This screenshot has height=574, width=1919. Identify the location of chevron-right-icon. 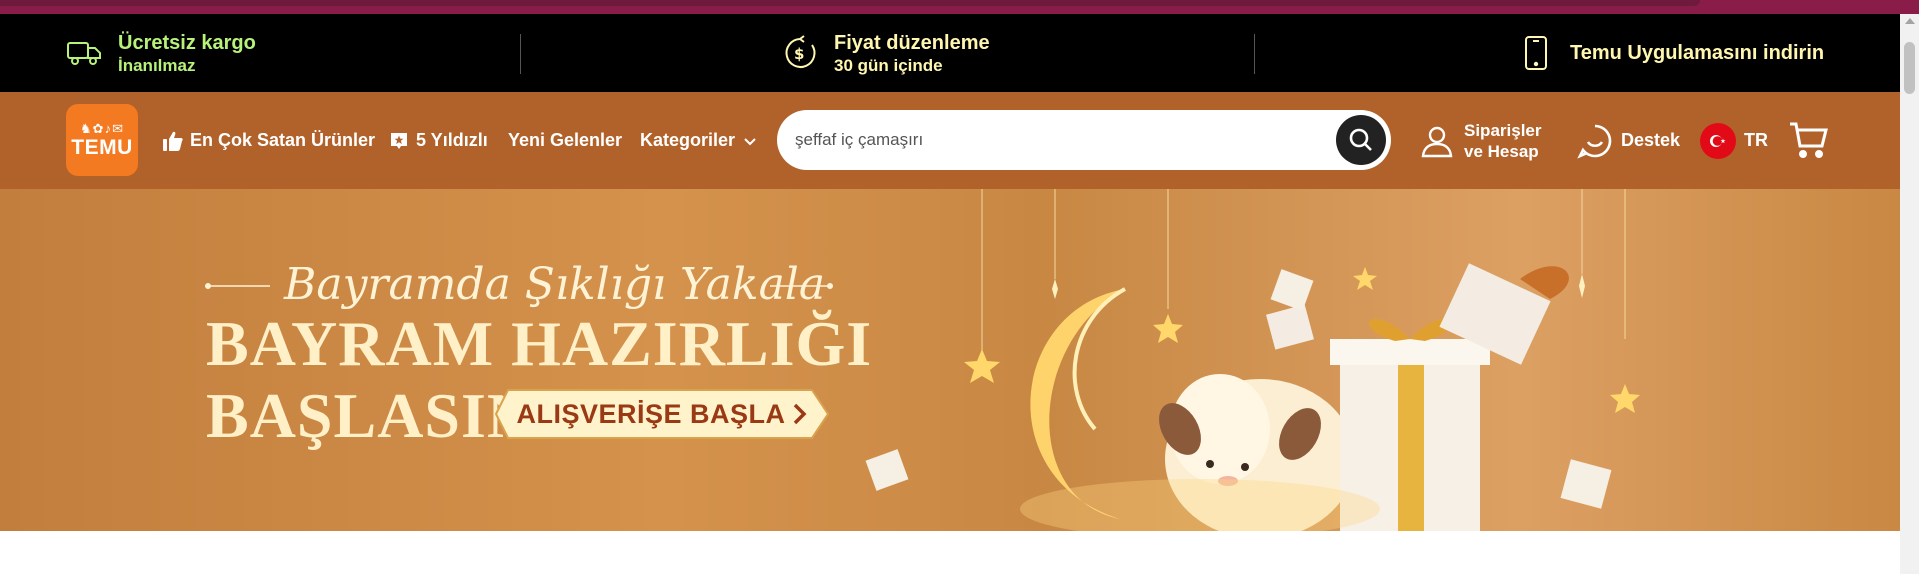
(799, 414).